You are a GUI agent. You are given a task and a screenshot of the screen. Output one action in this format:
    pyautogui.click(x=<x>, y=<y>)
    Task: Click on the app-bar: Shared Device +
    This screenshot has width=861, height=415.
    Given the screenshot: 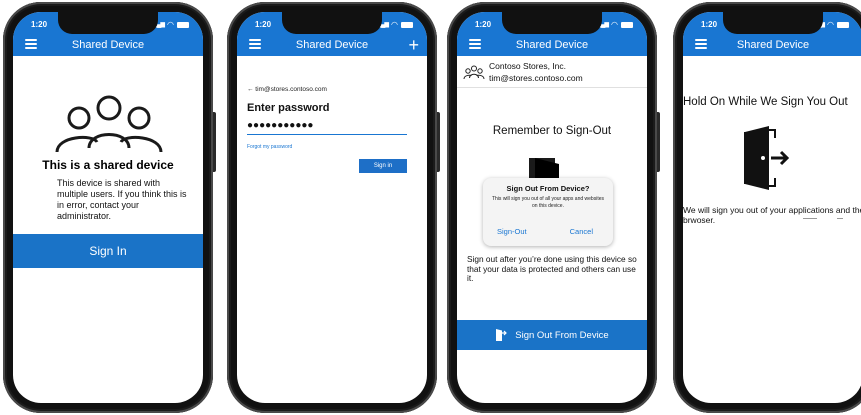 What is the action you would take?
    pyautogui.click(x=332, y=45)
    